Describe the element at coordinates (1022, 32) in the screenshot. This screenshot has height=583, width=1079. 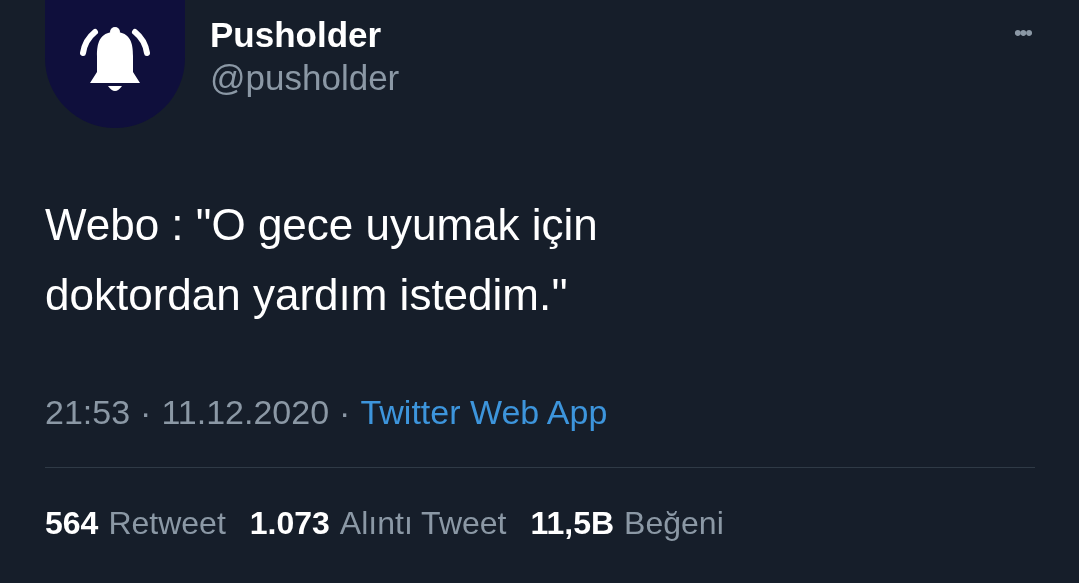
I see `more-button: •••` at that location.